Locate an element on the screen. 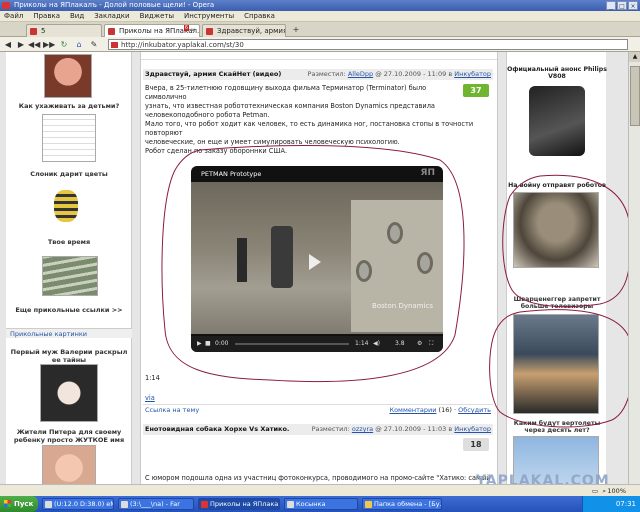  left-link-0: Как ухаживать за детьми? is located at coordinates (69, 106).